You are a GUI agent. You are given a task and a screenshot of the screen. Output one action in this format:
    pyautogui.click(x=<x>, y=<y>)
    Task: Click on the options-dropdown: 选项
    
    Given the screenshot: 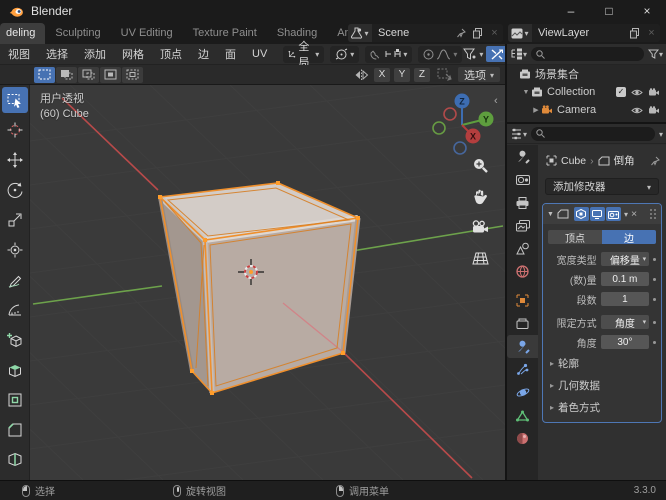 What is the action you would take?
    pyautogui.click(x=478, y=74)
    